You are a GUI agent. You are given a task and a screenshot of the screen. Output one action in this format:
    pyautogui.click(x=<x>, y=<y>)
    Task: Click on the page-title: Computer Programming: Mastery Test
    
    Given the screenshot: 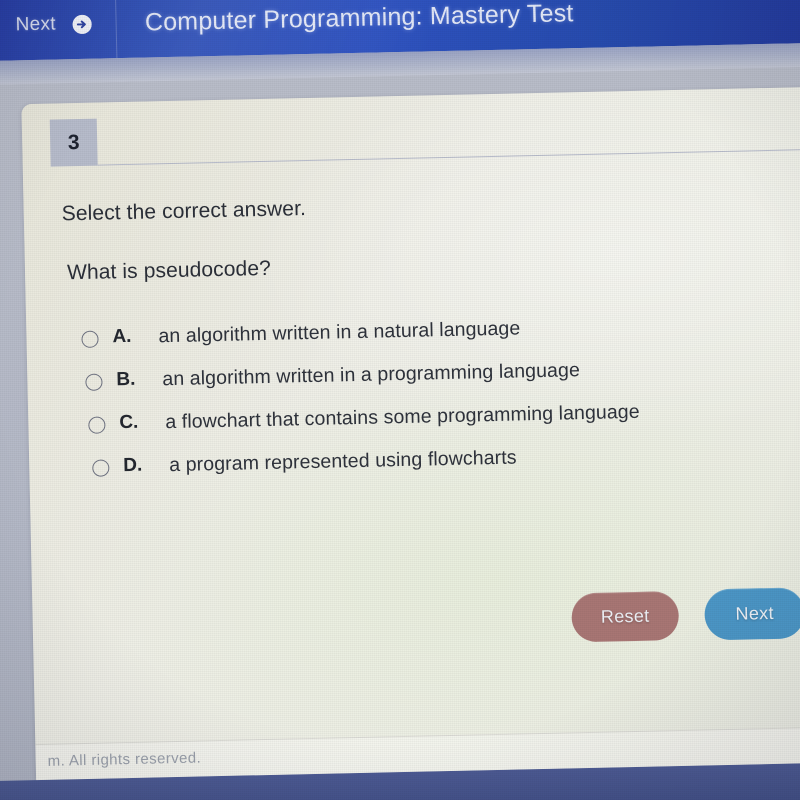 What is the action you would take?
    pyautogui.click(x=359, y=18)
    